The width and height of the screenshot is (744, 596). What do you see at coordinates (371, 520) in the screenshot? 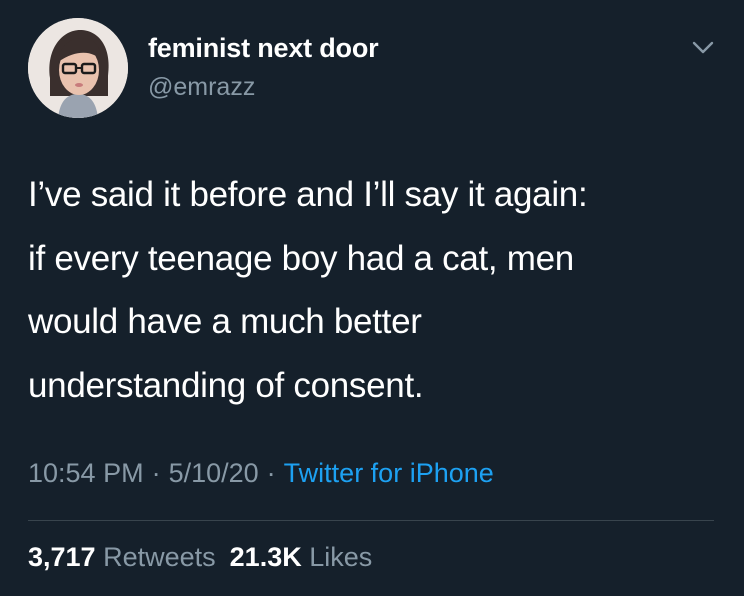
I see `divider` at bounding box center [371, 520].